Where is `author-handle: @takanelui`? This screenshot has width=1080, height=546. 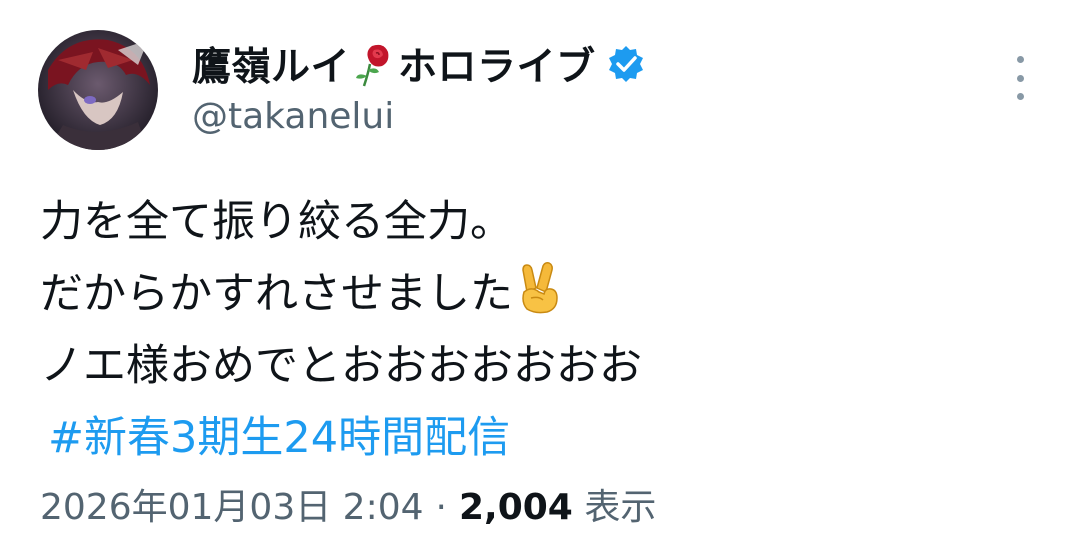 author-handle: @takanelui is located at coordinates (293, 116).